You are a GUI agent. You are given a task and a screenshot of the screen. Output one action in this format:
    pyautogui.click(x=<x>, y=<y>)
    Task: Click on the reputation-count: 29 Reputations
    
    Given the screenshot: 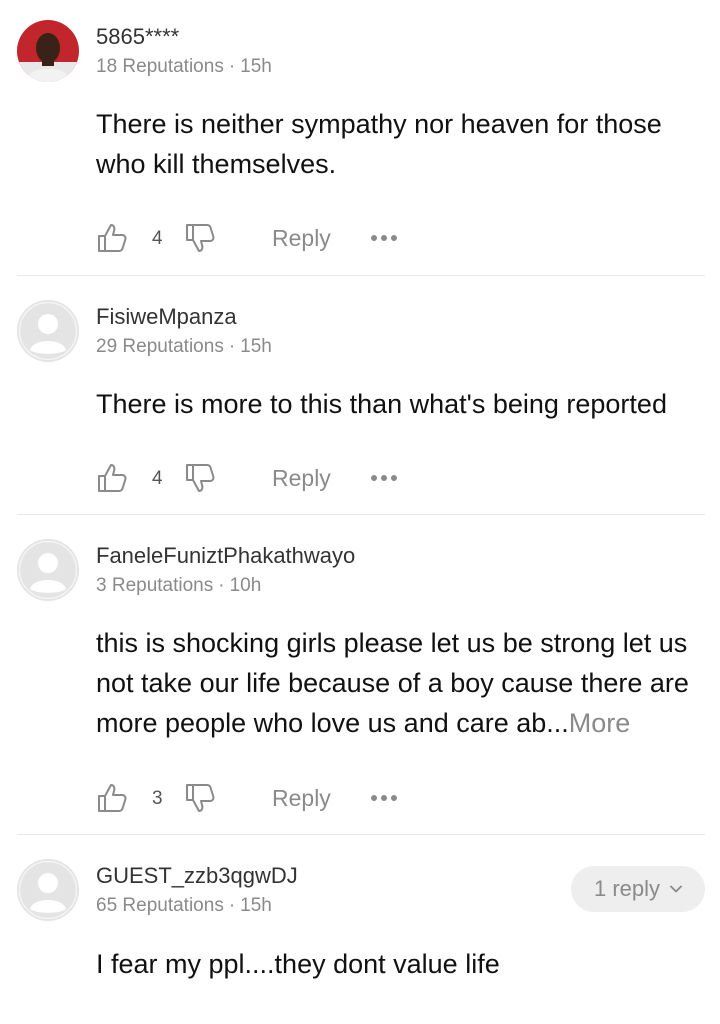 What is the action you would take?
    pyautogui.click(x=160, y=346)
    